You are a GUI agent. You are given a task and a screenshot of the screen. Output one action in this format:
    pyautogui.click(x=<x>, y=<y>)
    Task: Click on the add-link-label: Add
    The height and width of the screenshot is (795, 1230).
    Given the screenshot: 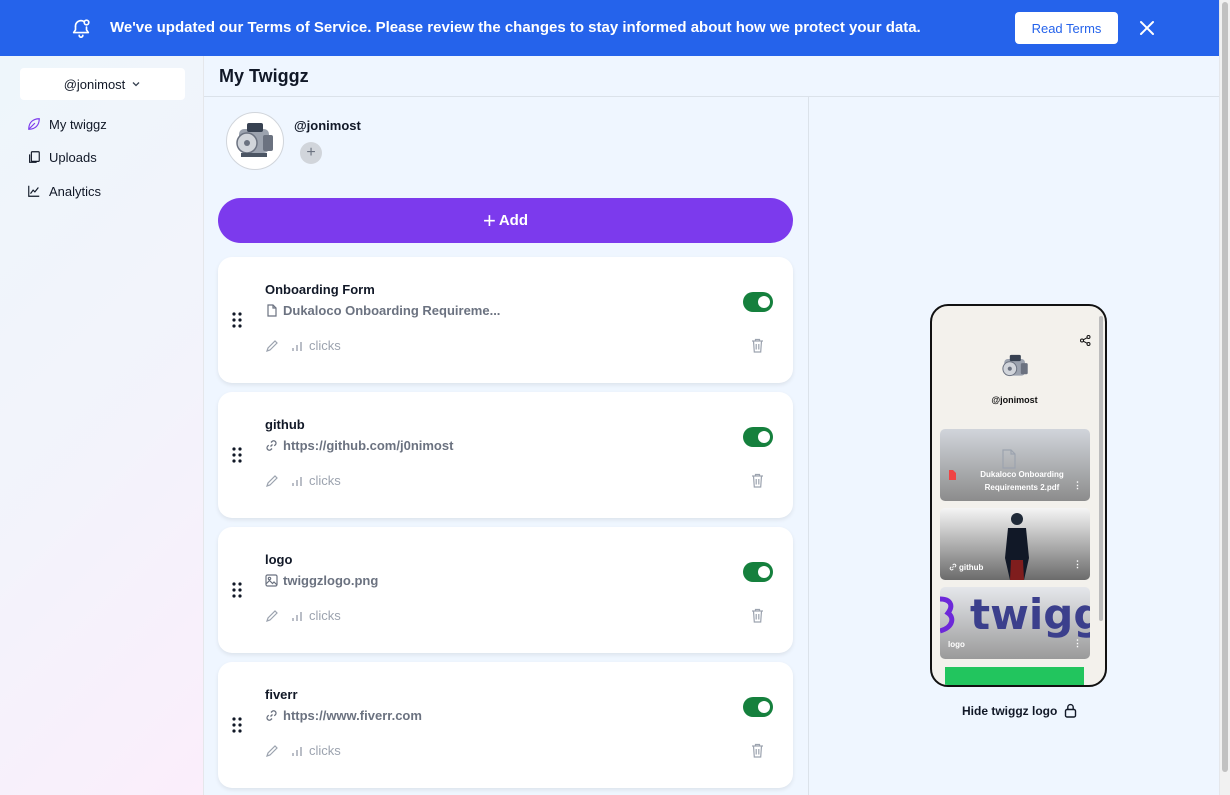 What is the action you would take?
    pyautogui.click(x=513, y=220)
    